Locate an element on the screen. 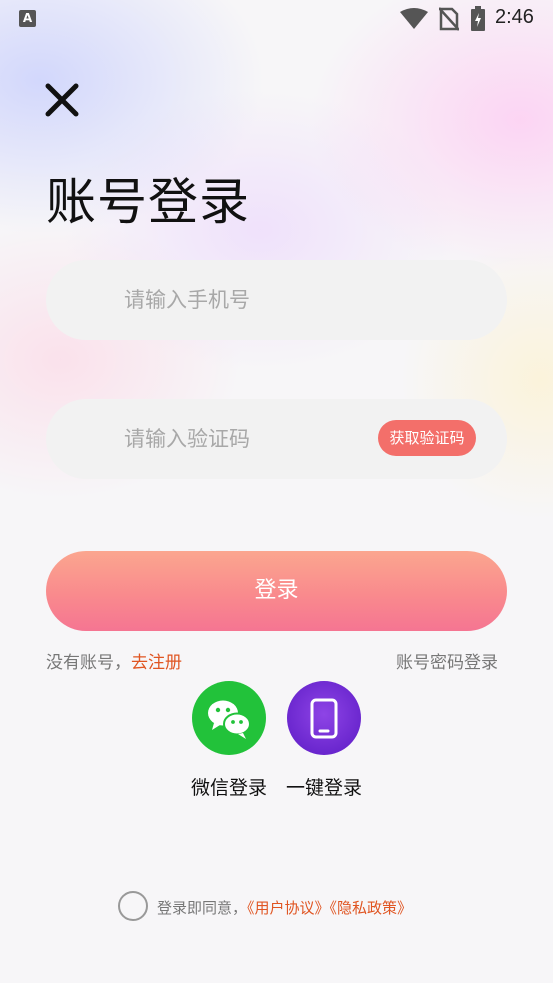 This screenshot has height=983, width=553. agreement-text: 登录即同意，《用户协议》《隐私政策》 is located at coordinates (284, 907).